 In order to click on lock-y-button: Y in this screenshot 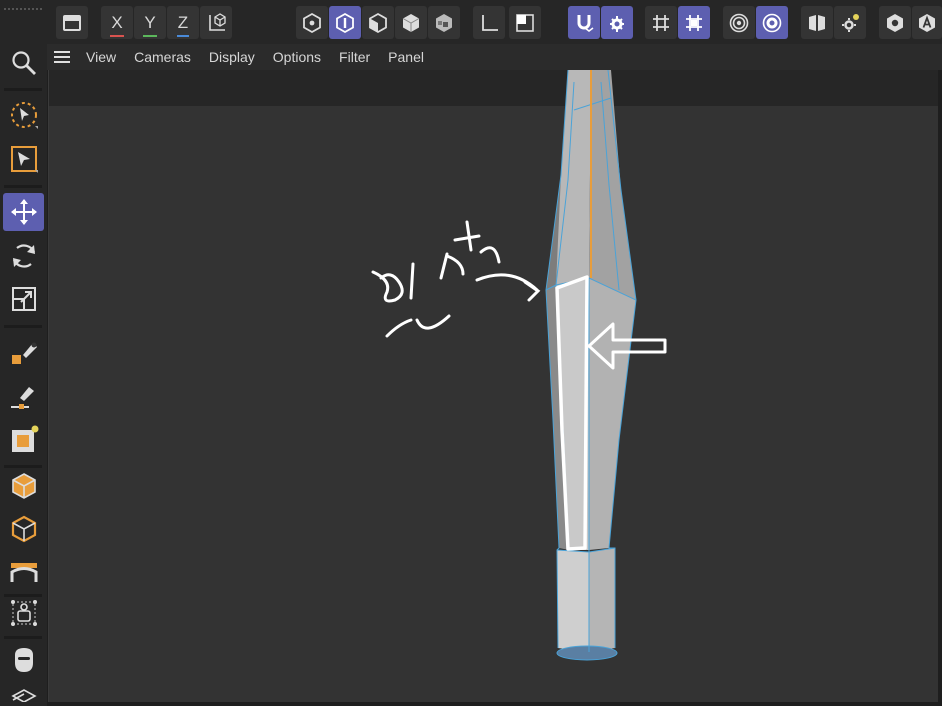, I will do `click(150, 22)`.